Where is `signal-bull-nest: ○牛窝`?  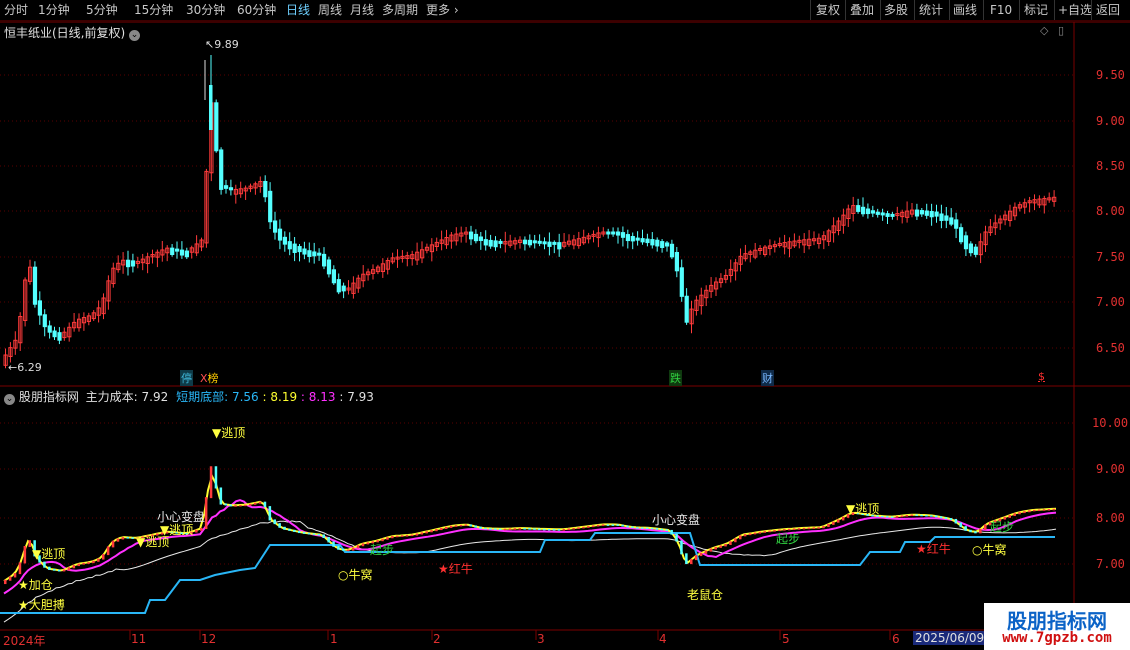
signal-bull-nest: ○牛窝 is located at coordinates (355, 575).